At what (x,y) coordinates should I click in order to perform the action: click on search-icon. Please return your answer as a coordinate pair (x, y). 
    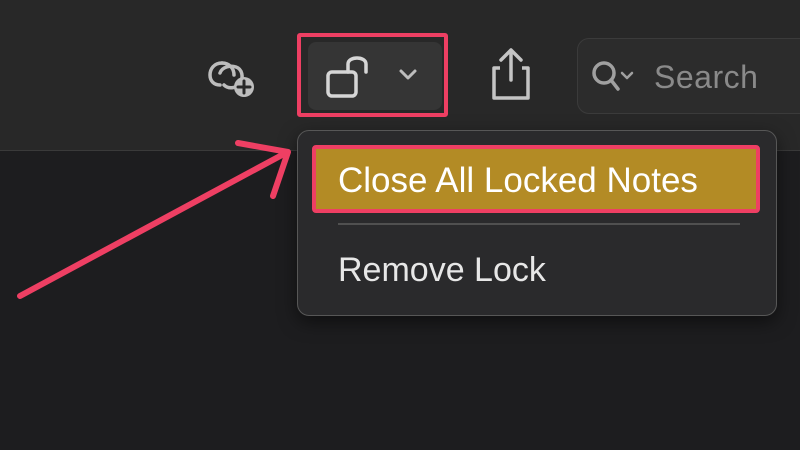
    Looking at the image, I should click on (613, 76).